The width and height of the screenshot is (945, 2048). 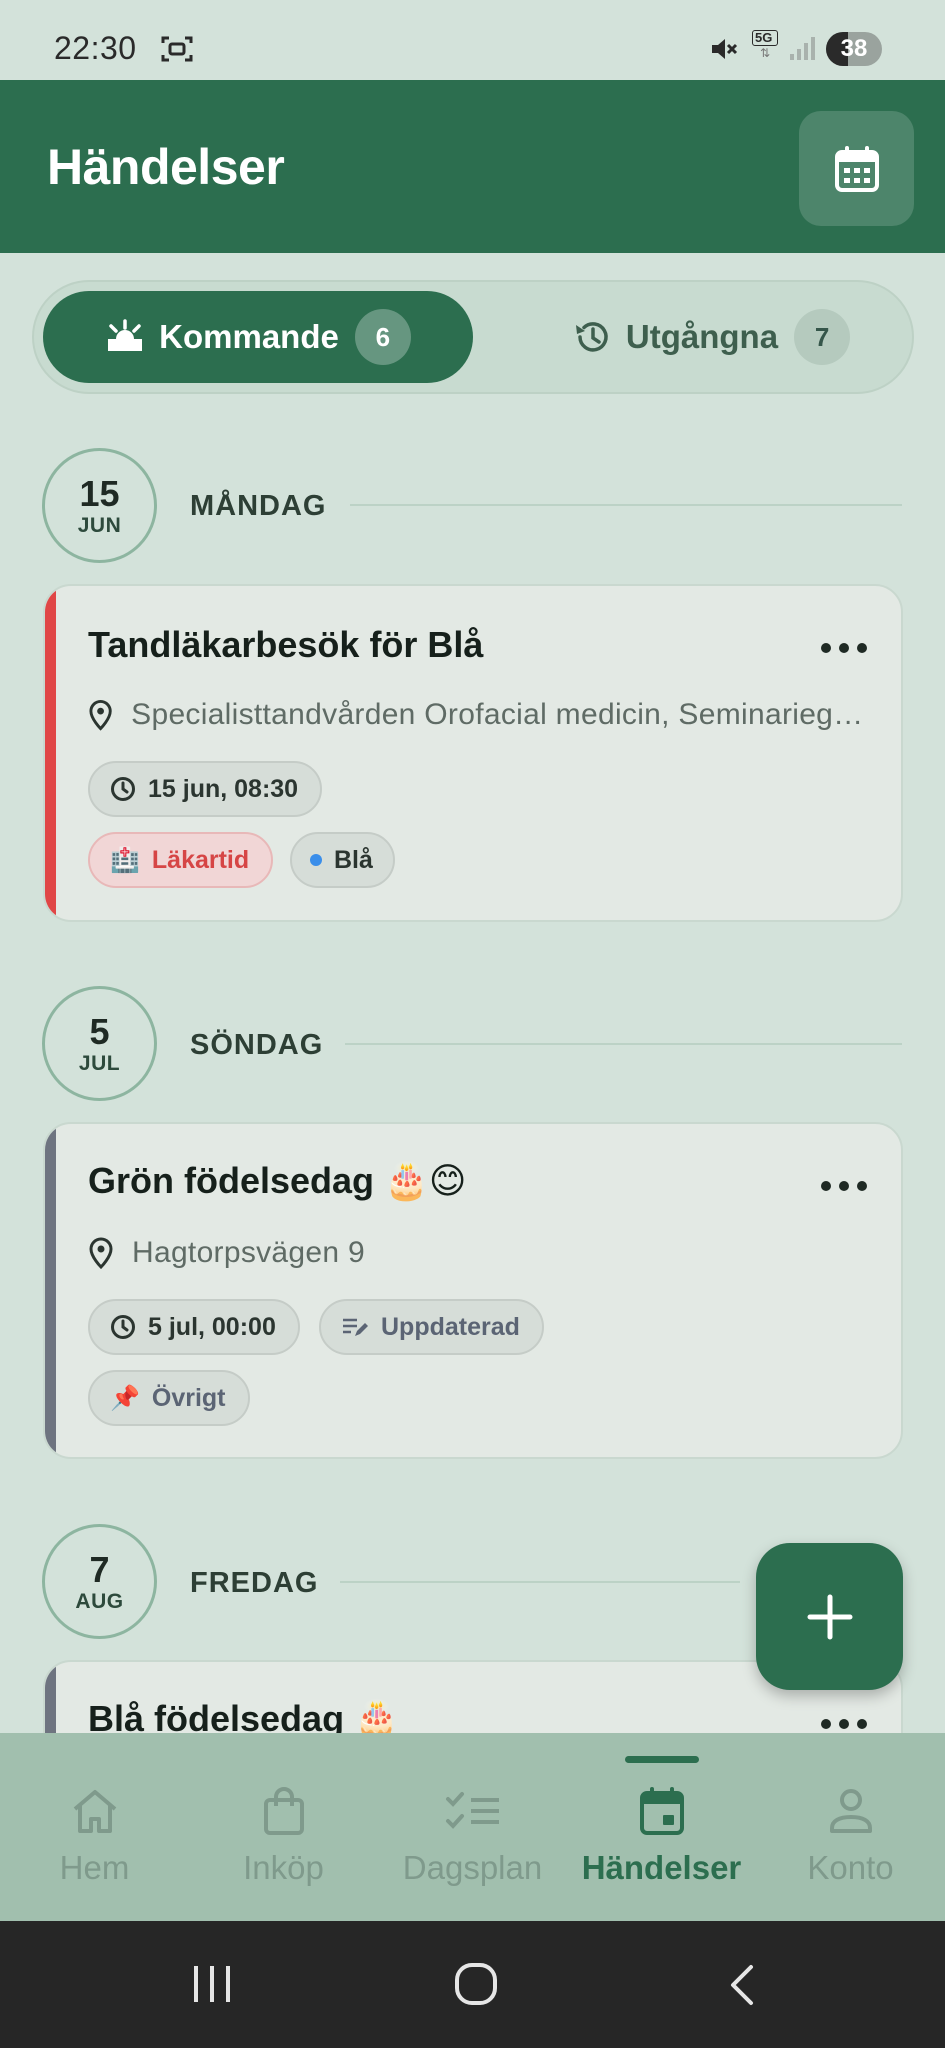 I want to click on category-text: Övrigt, so click(x=188, y=1397).